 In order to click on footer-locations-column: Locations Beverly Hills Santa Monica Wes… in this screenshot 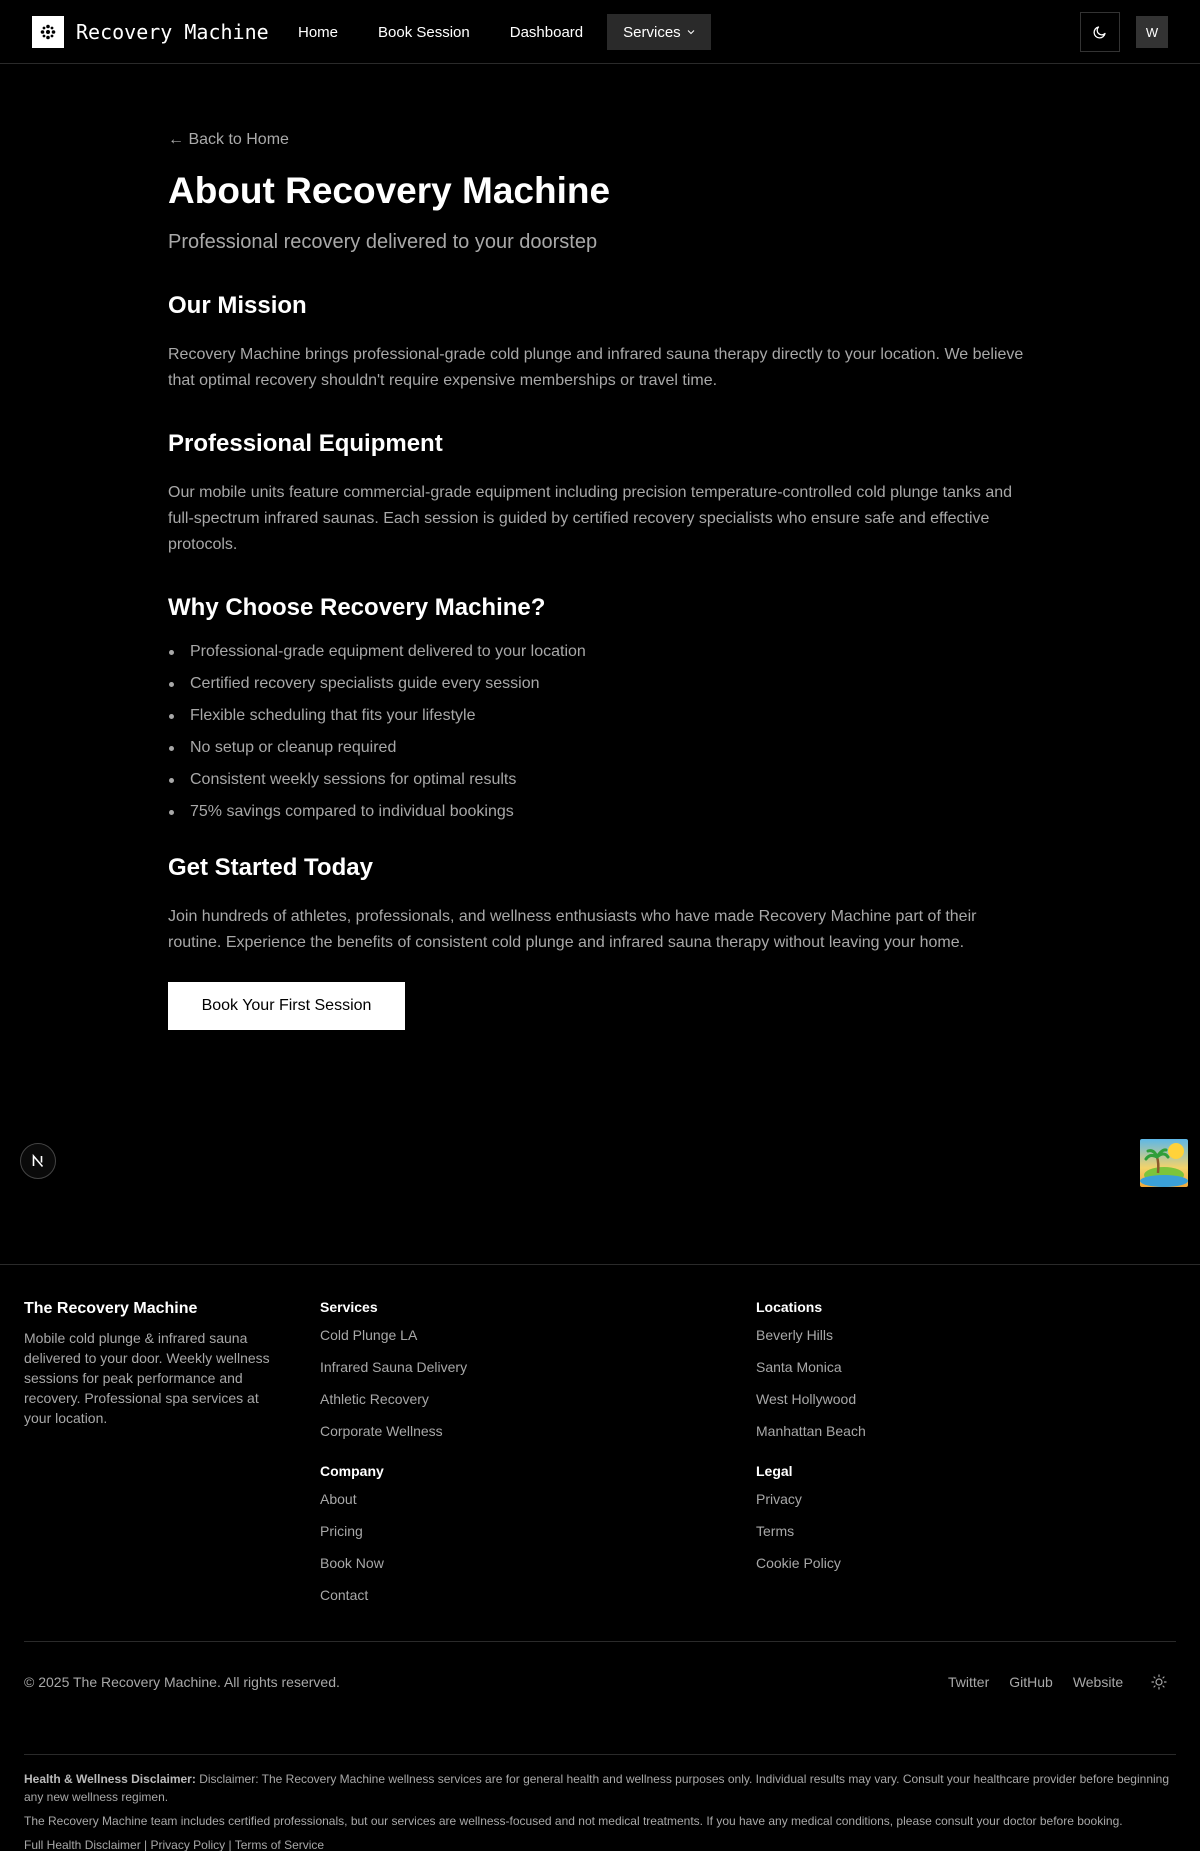, I will do `click(811, 1375)`.